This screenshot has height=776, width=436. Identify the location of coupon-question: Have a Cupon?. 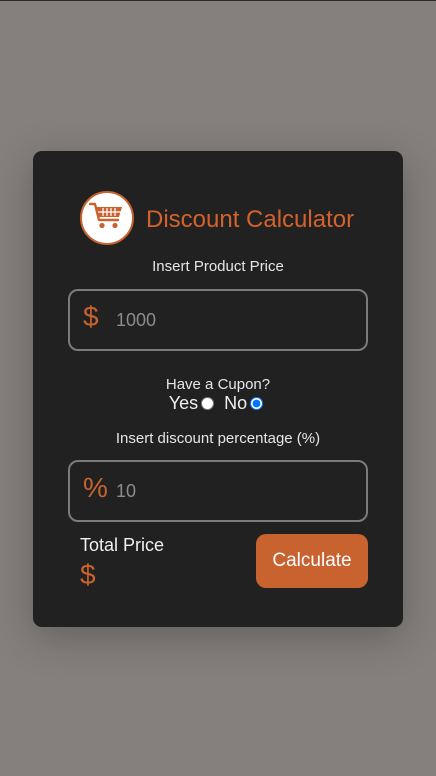
(218, 384).